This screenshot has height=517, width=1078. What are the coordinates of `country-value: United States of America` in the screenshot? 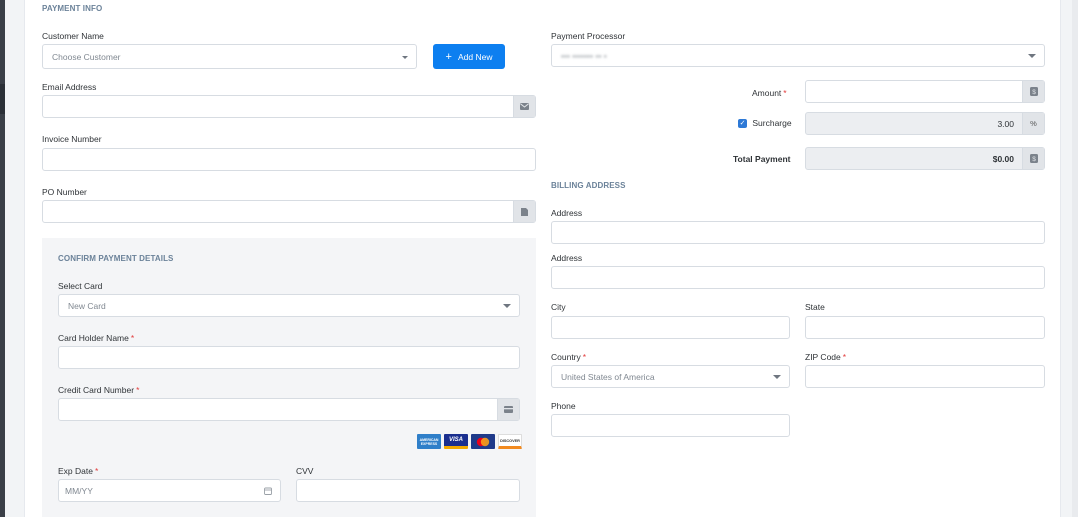 It's located at (608, 377).